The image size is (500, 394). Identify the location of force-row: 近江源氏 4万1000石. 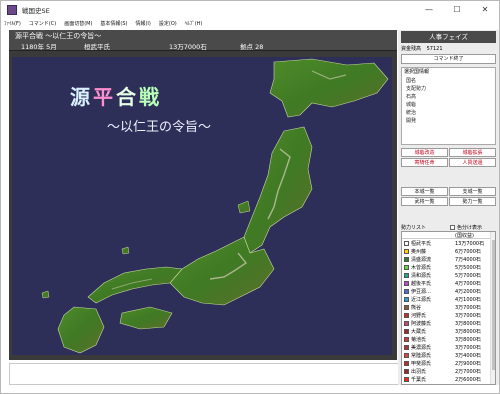
(446, 299).